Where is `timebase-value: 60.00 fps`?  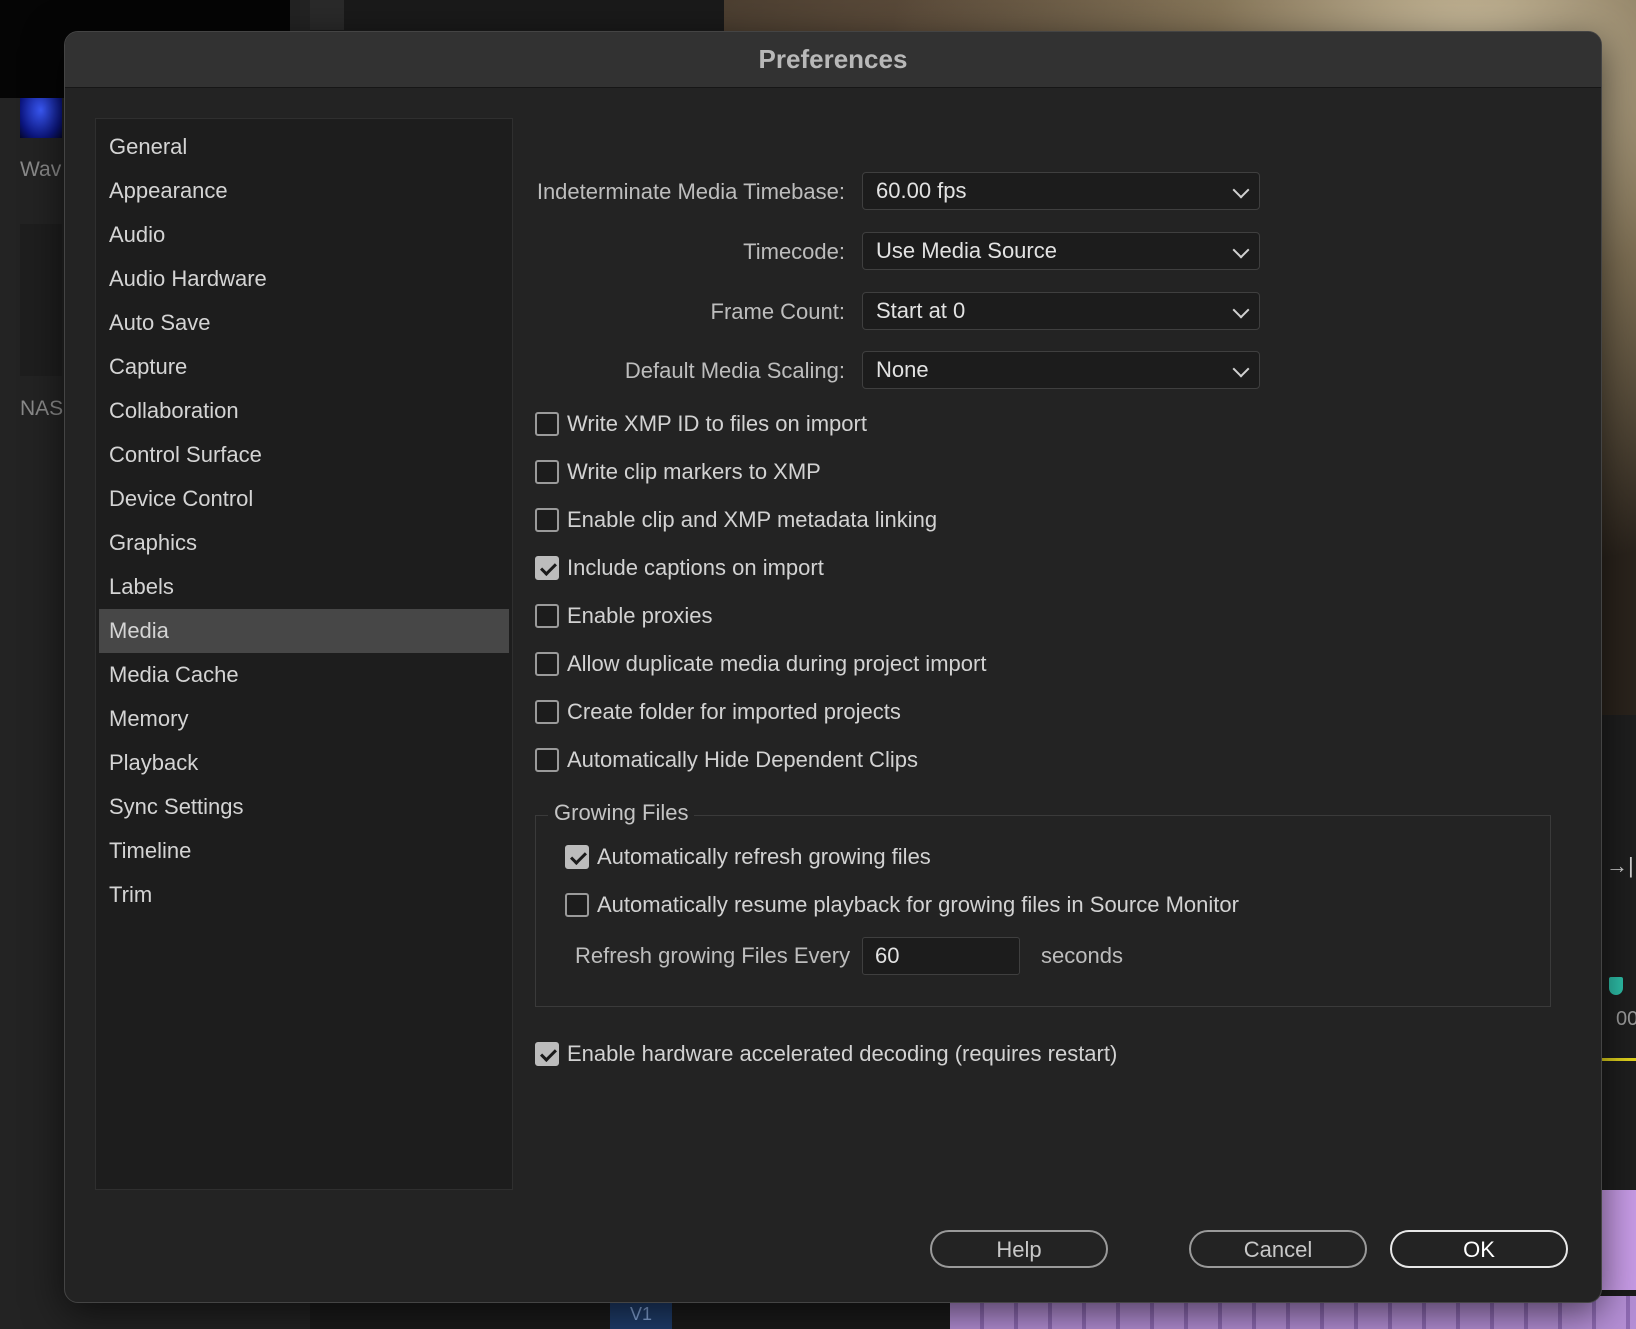 timebase-value: 60.00 fps is located at coordinates (921, 190).